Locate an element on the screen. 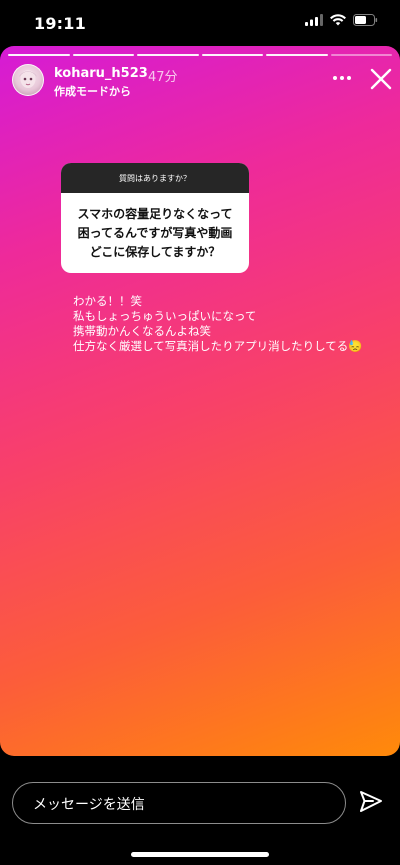  reply-line: 仕方なく厳選して写真消したりアプリ消したりしてる😓 is located at coordinates (218, 346).